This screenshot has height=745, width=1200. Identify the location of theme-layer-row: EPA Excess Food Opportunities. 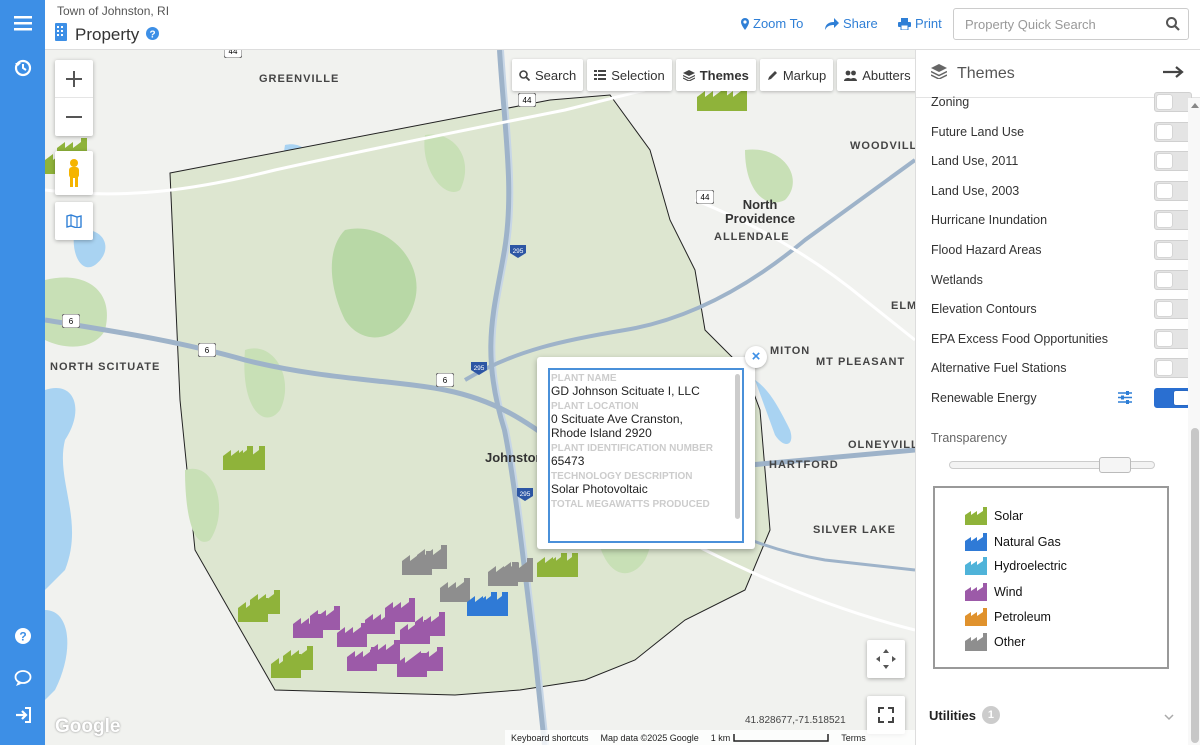
(1061, 339).